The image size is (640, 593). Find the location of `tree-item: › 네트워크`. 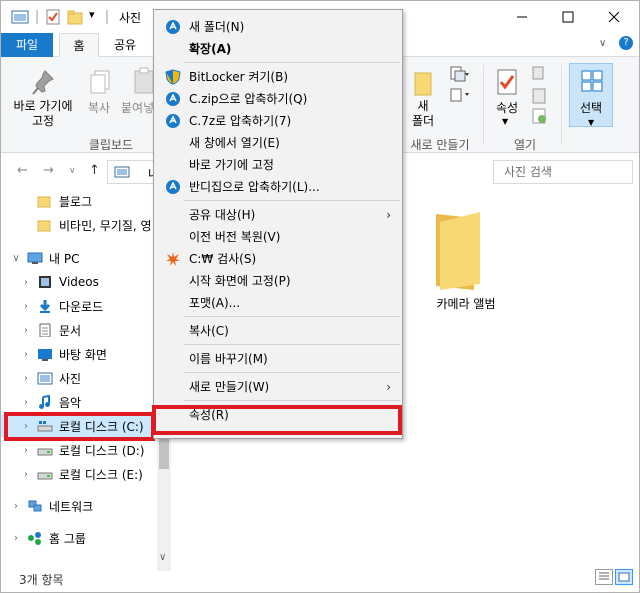

tree-item: › 네트워크 is located at coordinates (79, 506).